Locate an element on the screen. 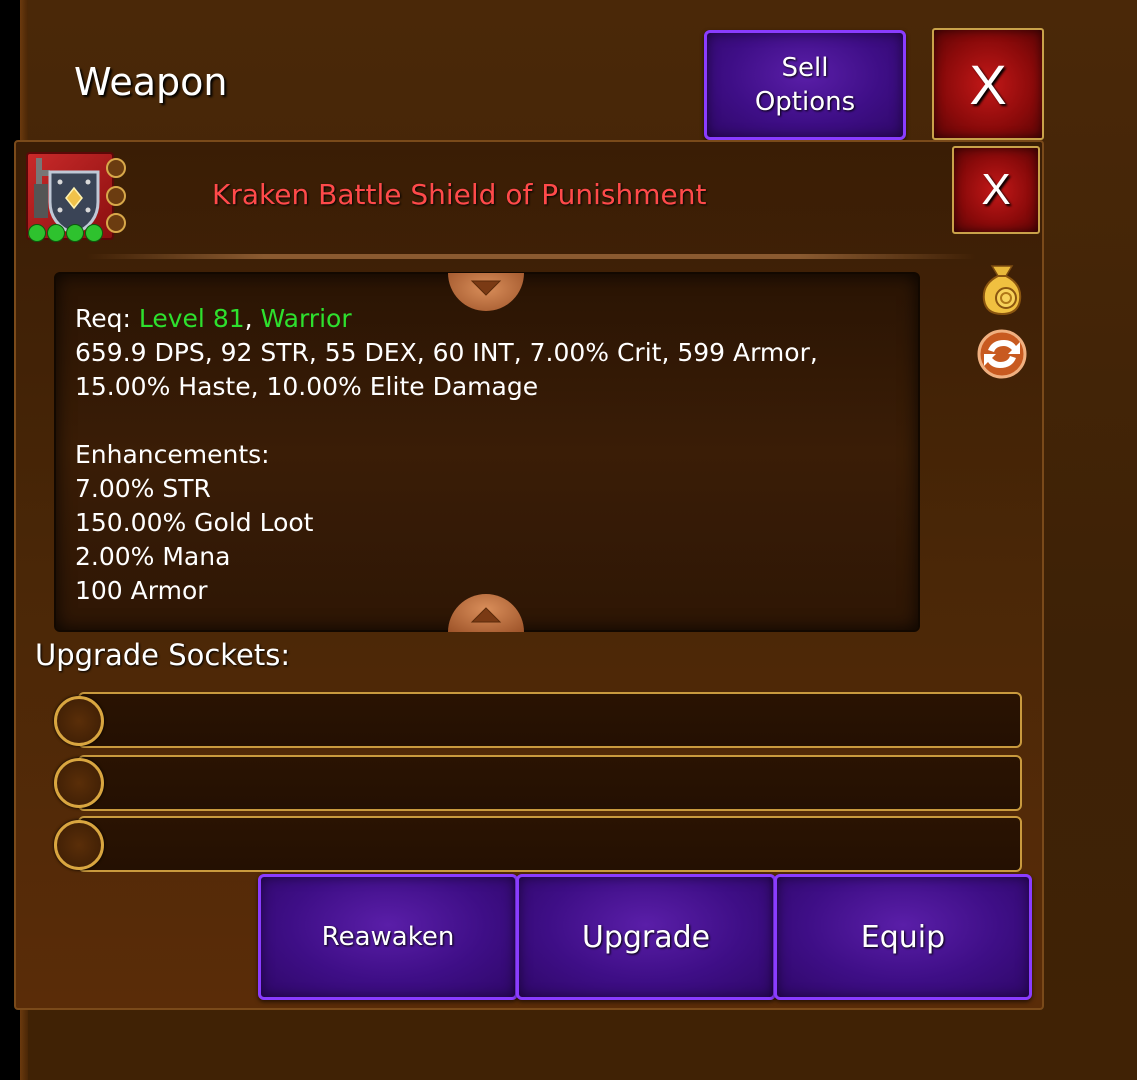  req-class: Warrior is located at coordinates (306, 318).